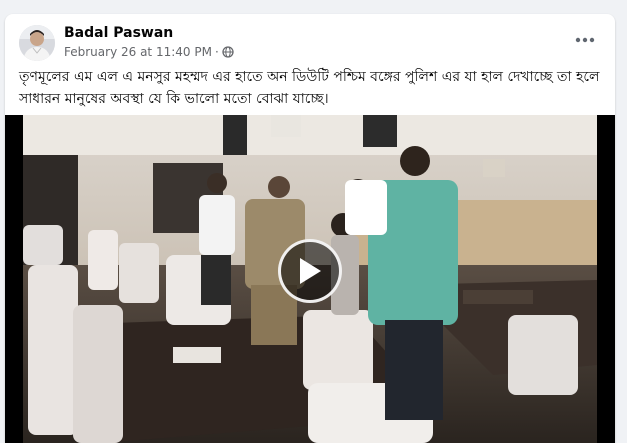  I want to click on play-icon, so click(310, 271).